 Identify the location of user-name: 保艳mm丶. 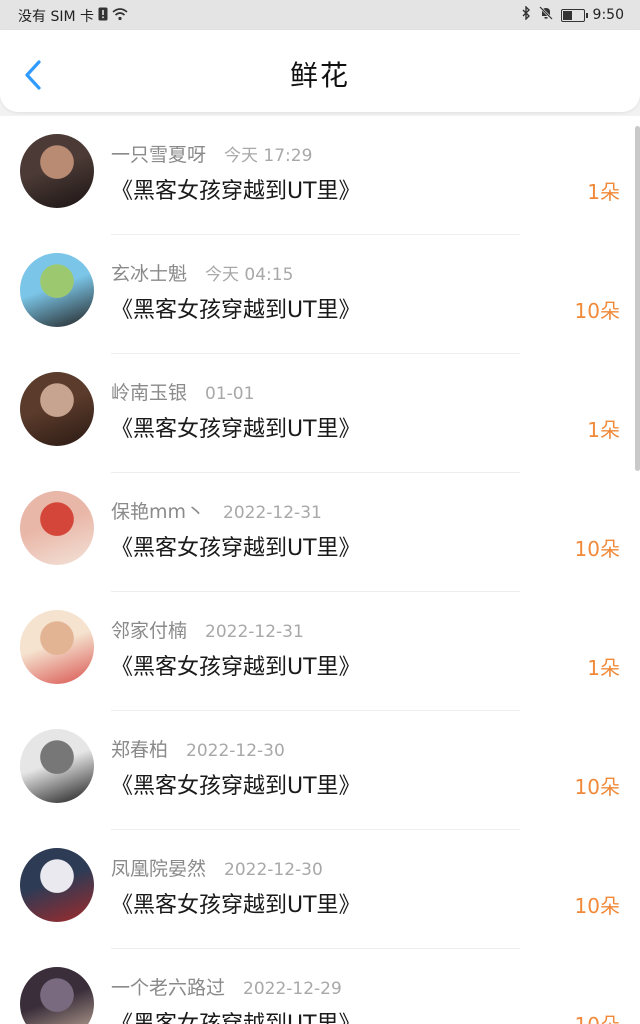
(158, 512).